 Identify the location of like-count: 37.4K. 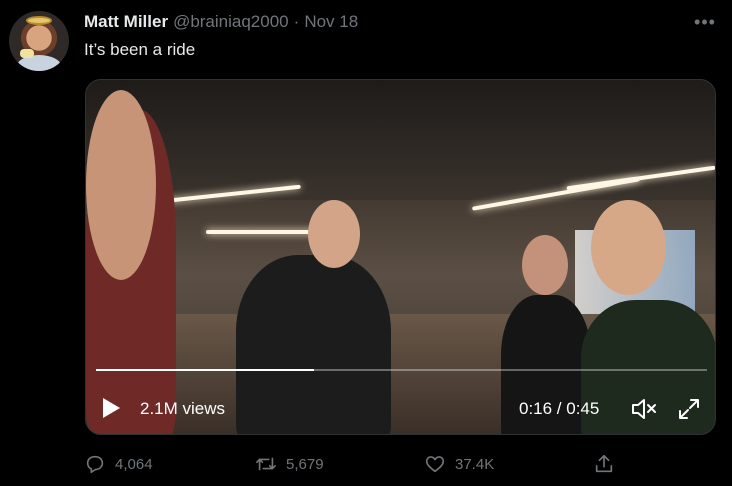
(475, 464).